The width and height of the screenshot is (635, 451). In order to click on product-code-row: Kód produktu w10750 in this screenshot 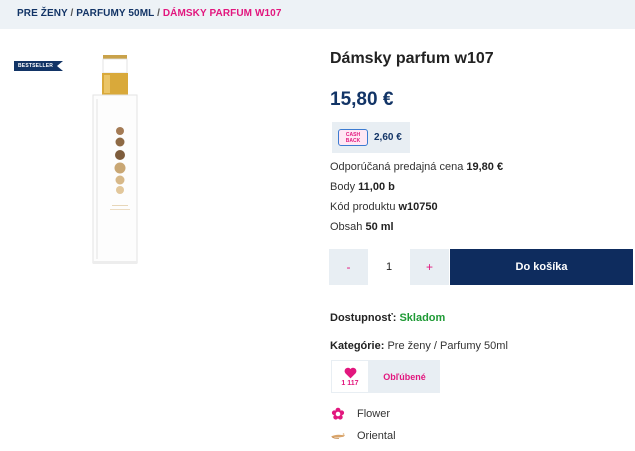, I will do `click(384, 207)`.